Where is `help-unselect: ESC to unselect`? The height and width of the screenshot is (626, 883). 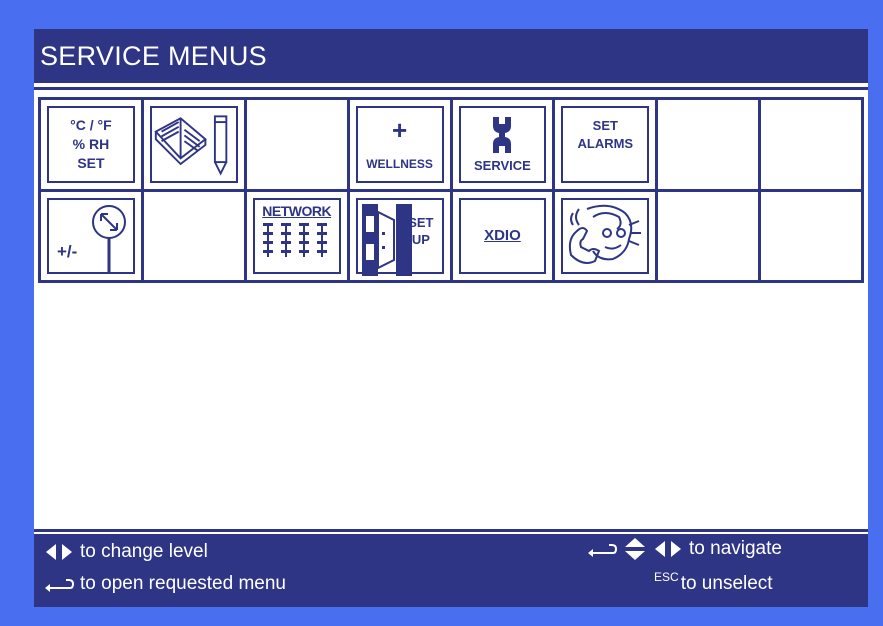
help-unselect: ESC to unselect is located at coordinates (713, 582).